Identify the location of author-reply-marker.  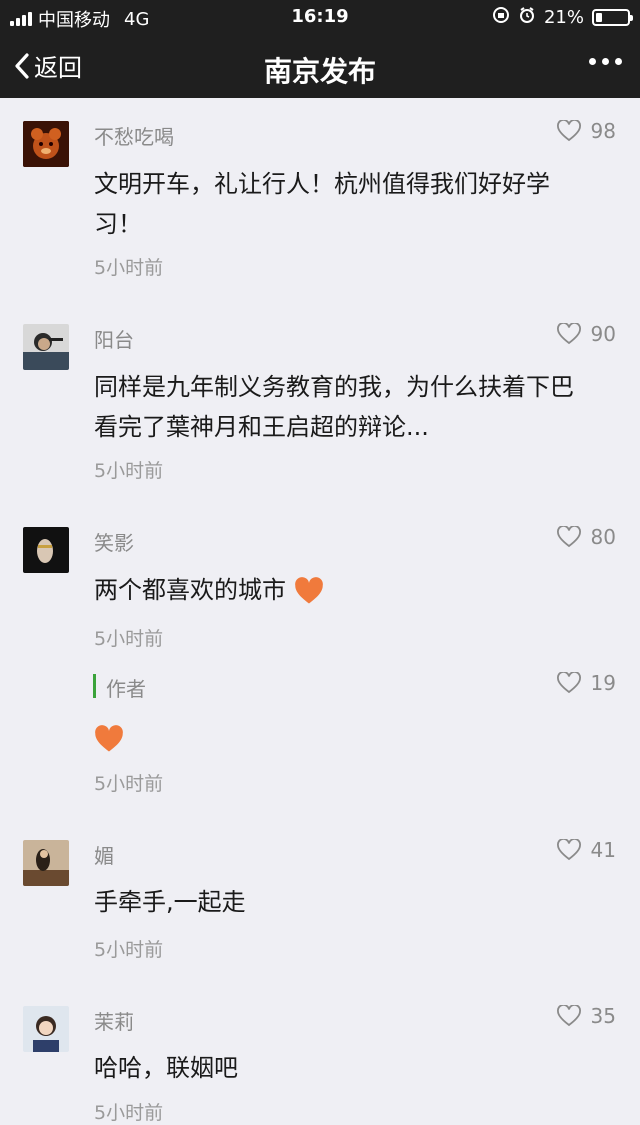
(94, 686).